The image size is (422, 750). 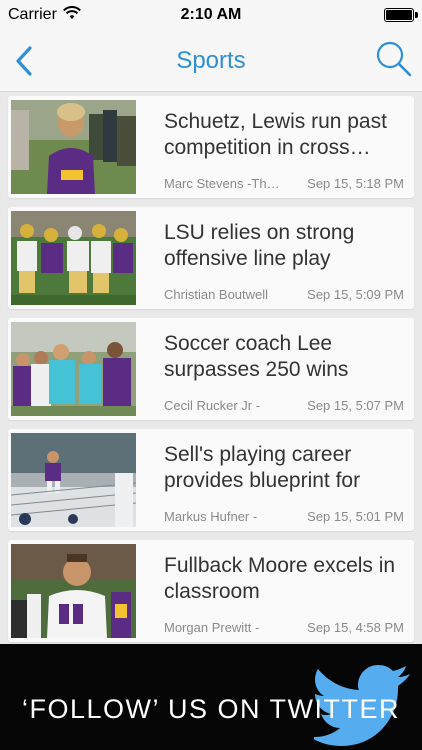 I want to click on article-meta: Christian Boutwell Sep 15, 5:09 PM, so click(x=284, y=294).